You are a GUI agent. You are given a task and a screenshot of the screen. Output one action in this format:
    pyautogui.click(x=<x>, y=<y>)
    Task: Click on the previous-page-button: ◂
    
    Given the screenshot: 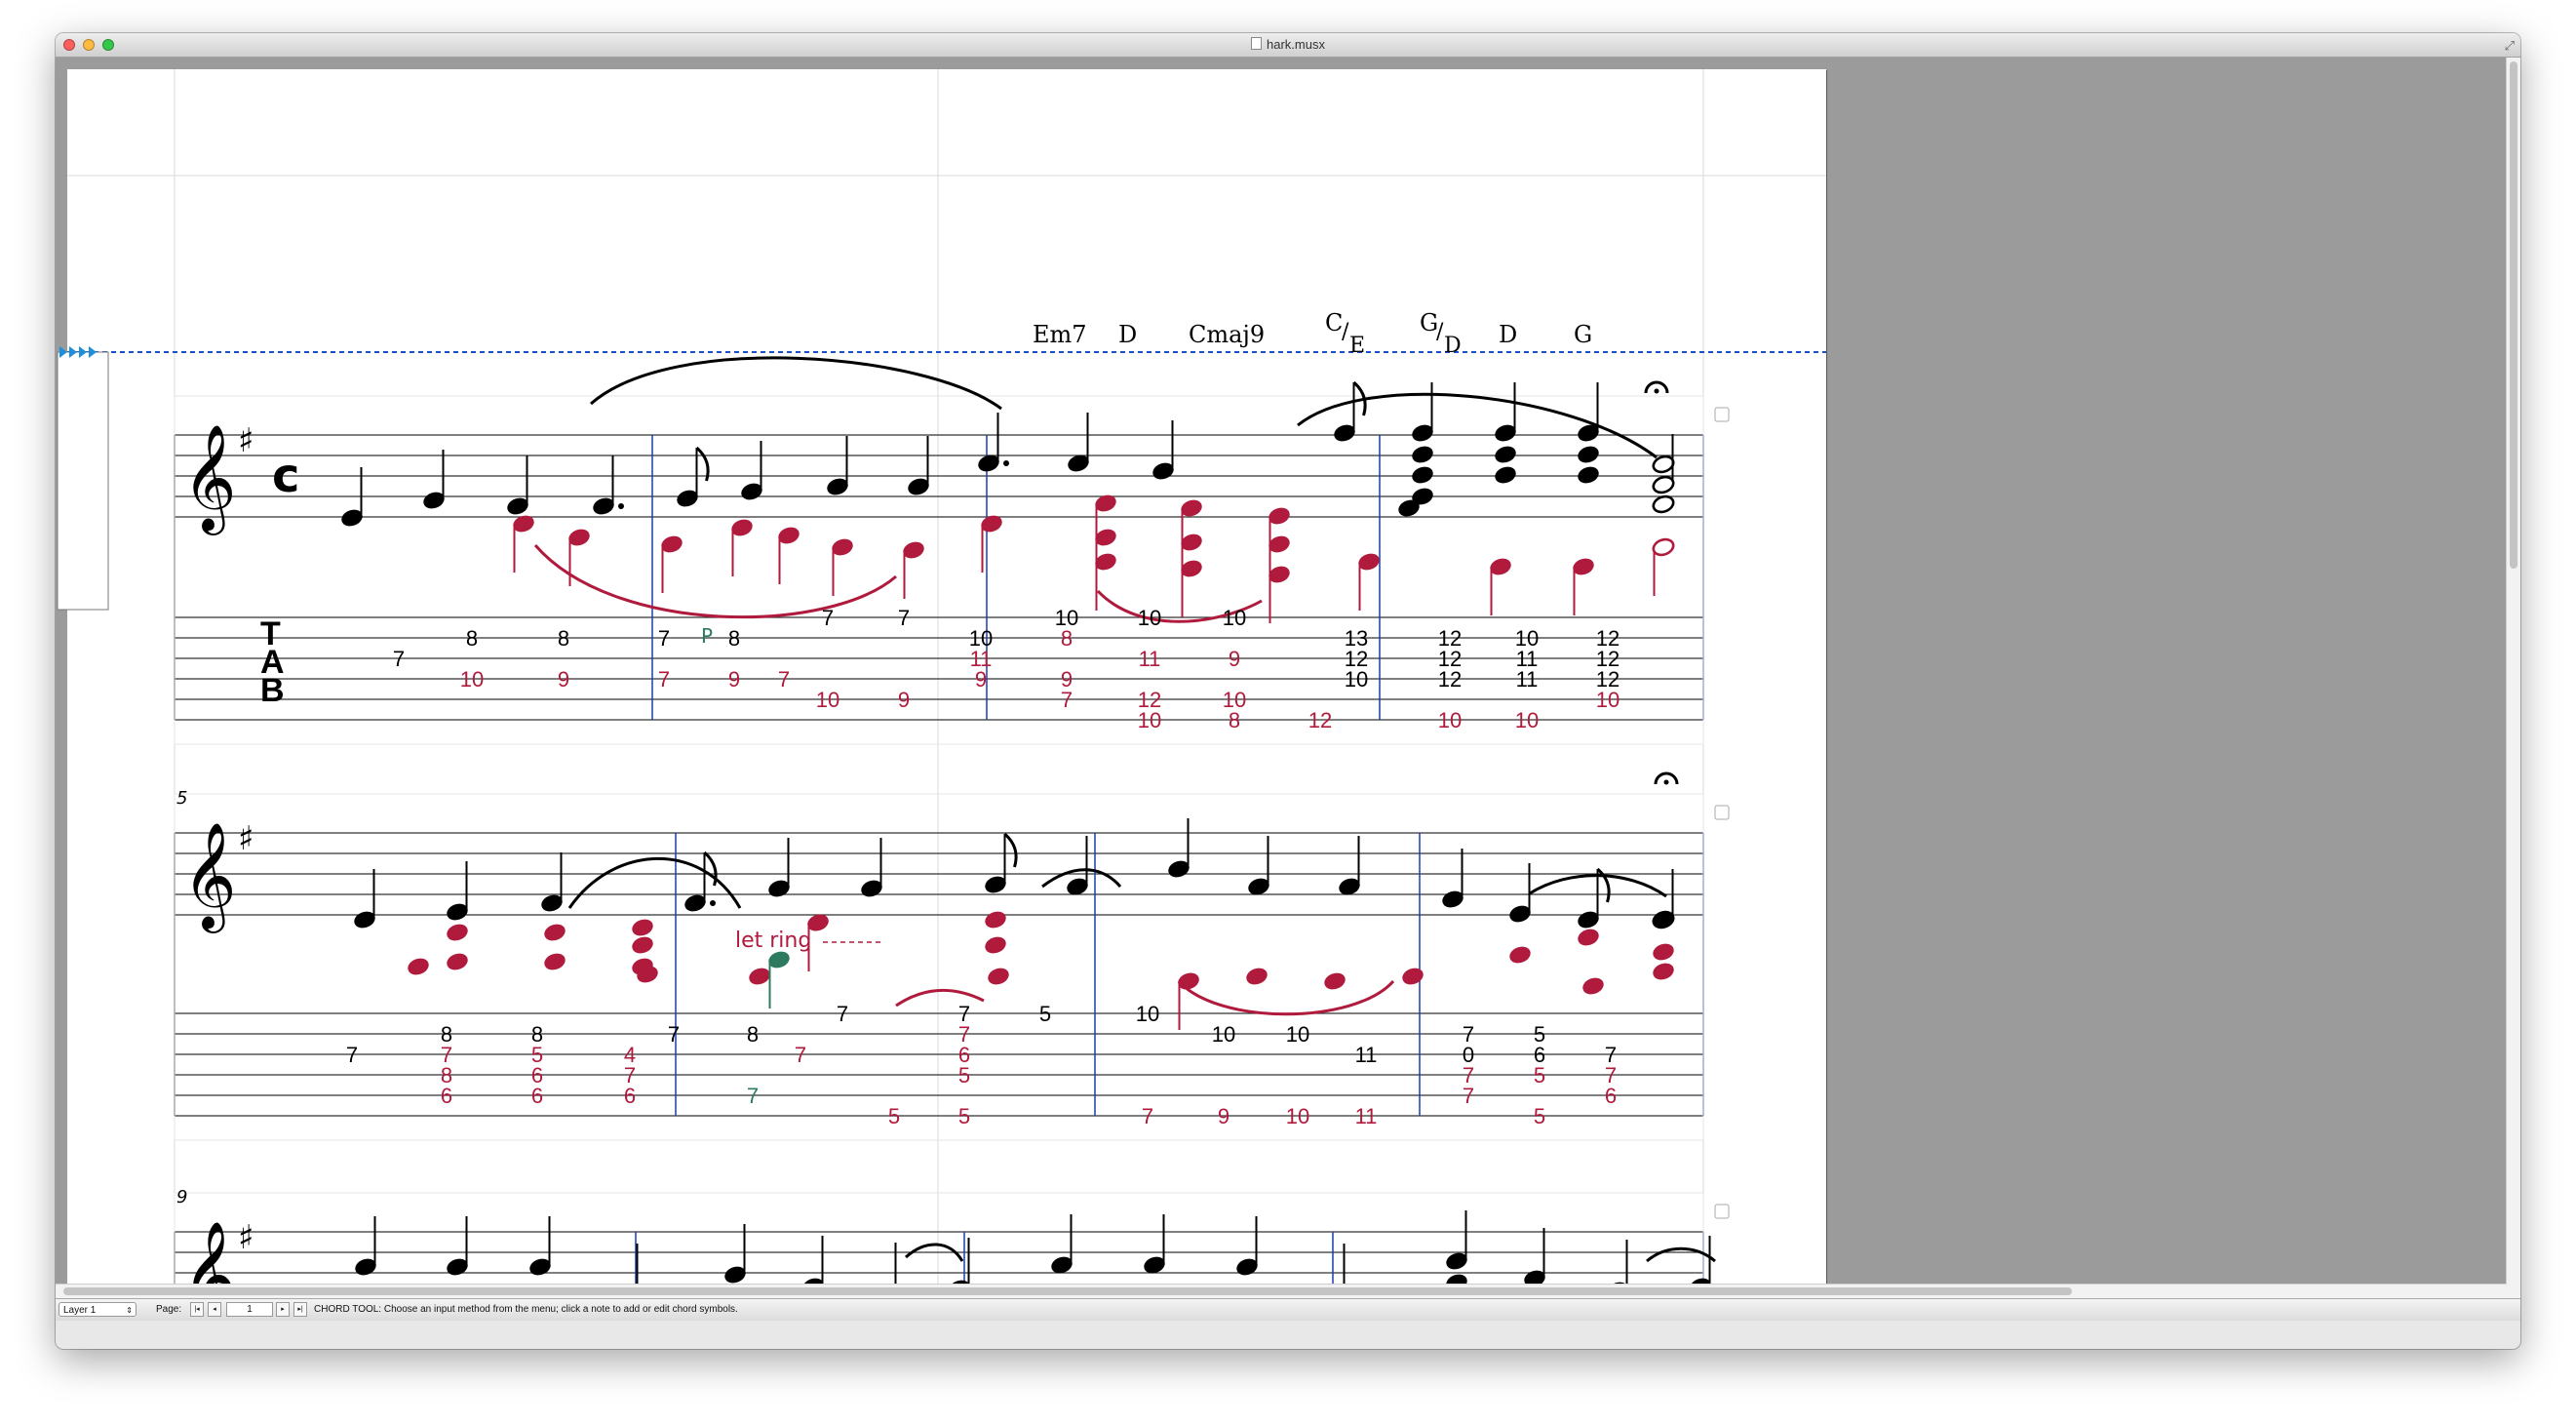 What is the action you would take?
    pyautogui.click(x=214, y=1309)
    